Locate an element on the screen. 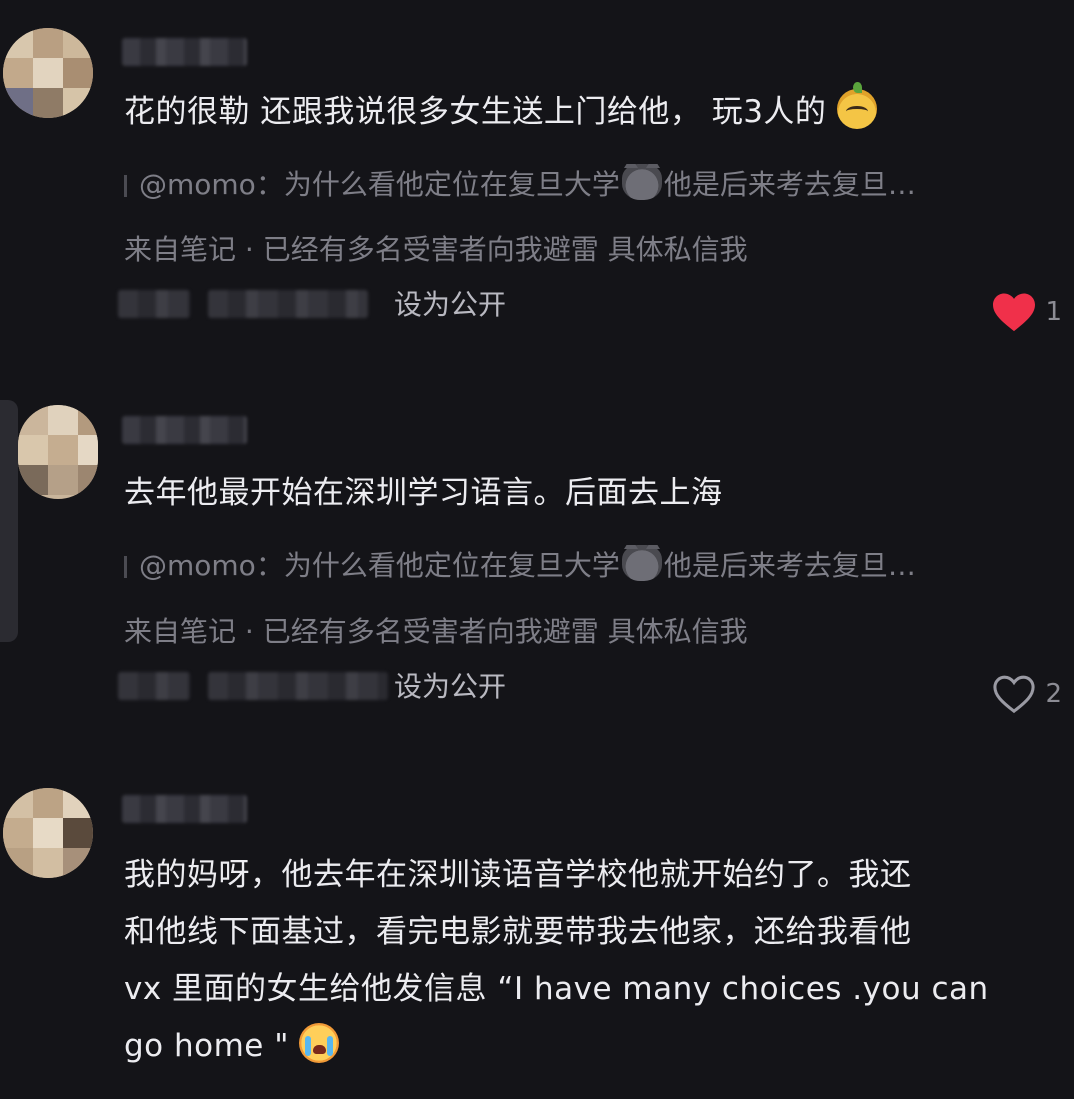  comment-line: 和他线下面基过，看完电影就要带我去他家，还给我看他 is located at coordinates (518, 932).